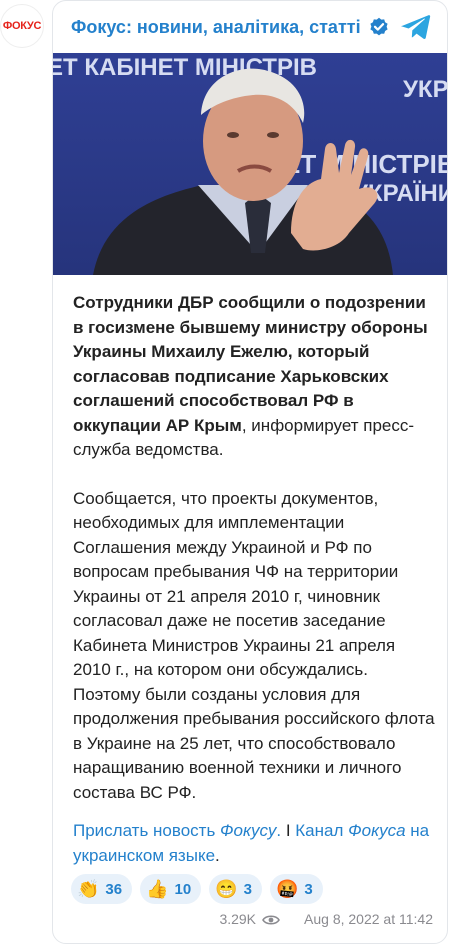 This screenshot has height=946, width=450. I want to click on avatar-logo-text: ФОКУС, so click(22, 26).